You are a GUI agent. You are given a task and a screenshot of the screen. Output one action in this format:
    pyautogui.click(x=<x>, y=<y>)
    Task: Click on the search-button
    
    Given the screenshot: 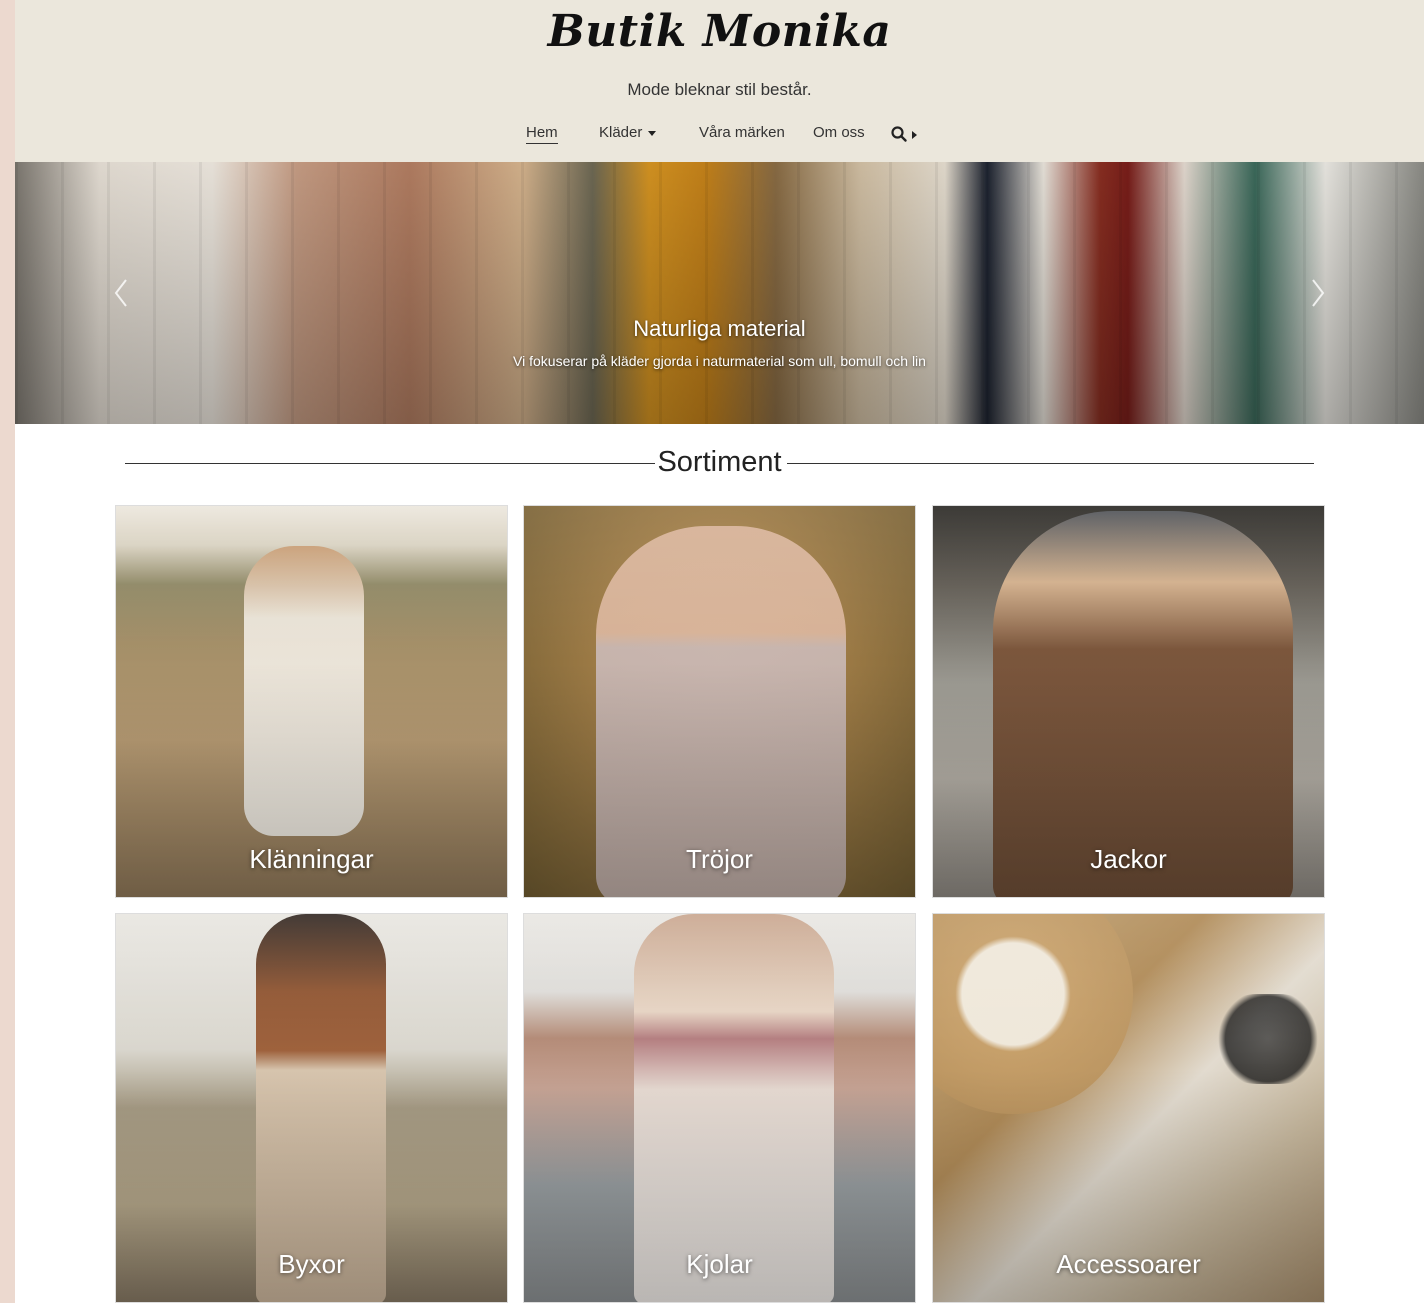 What is the action you would take?
    pyautogui.click(x=905, y=135)
    